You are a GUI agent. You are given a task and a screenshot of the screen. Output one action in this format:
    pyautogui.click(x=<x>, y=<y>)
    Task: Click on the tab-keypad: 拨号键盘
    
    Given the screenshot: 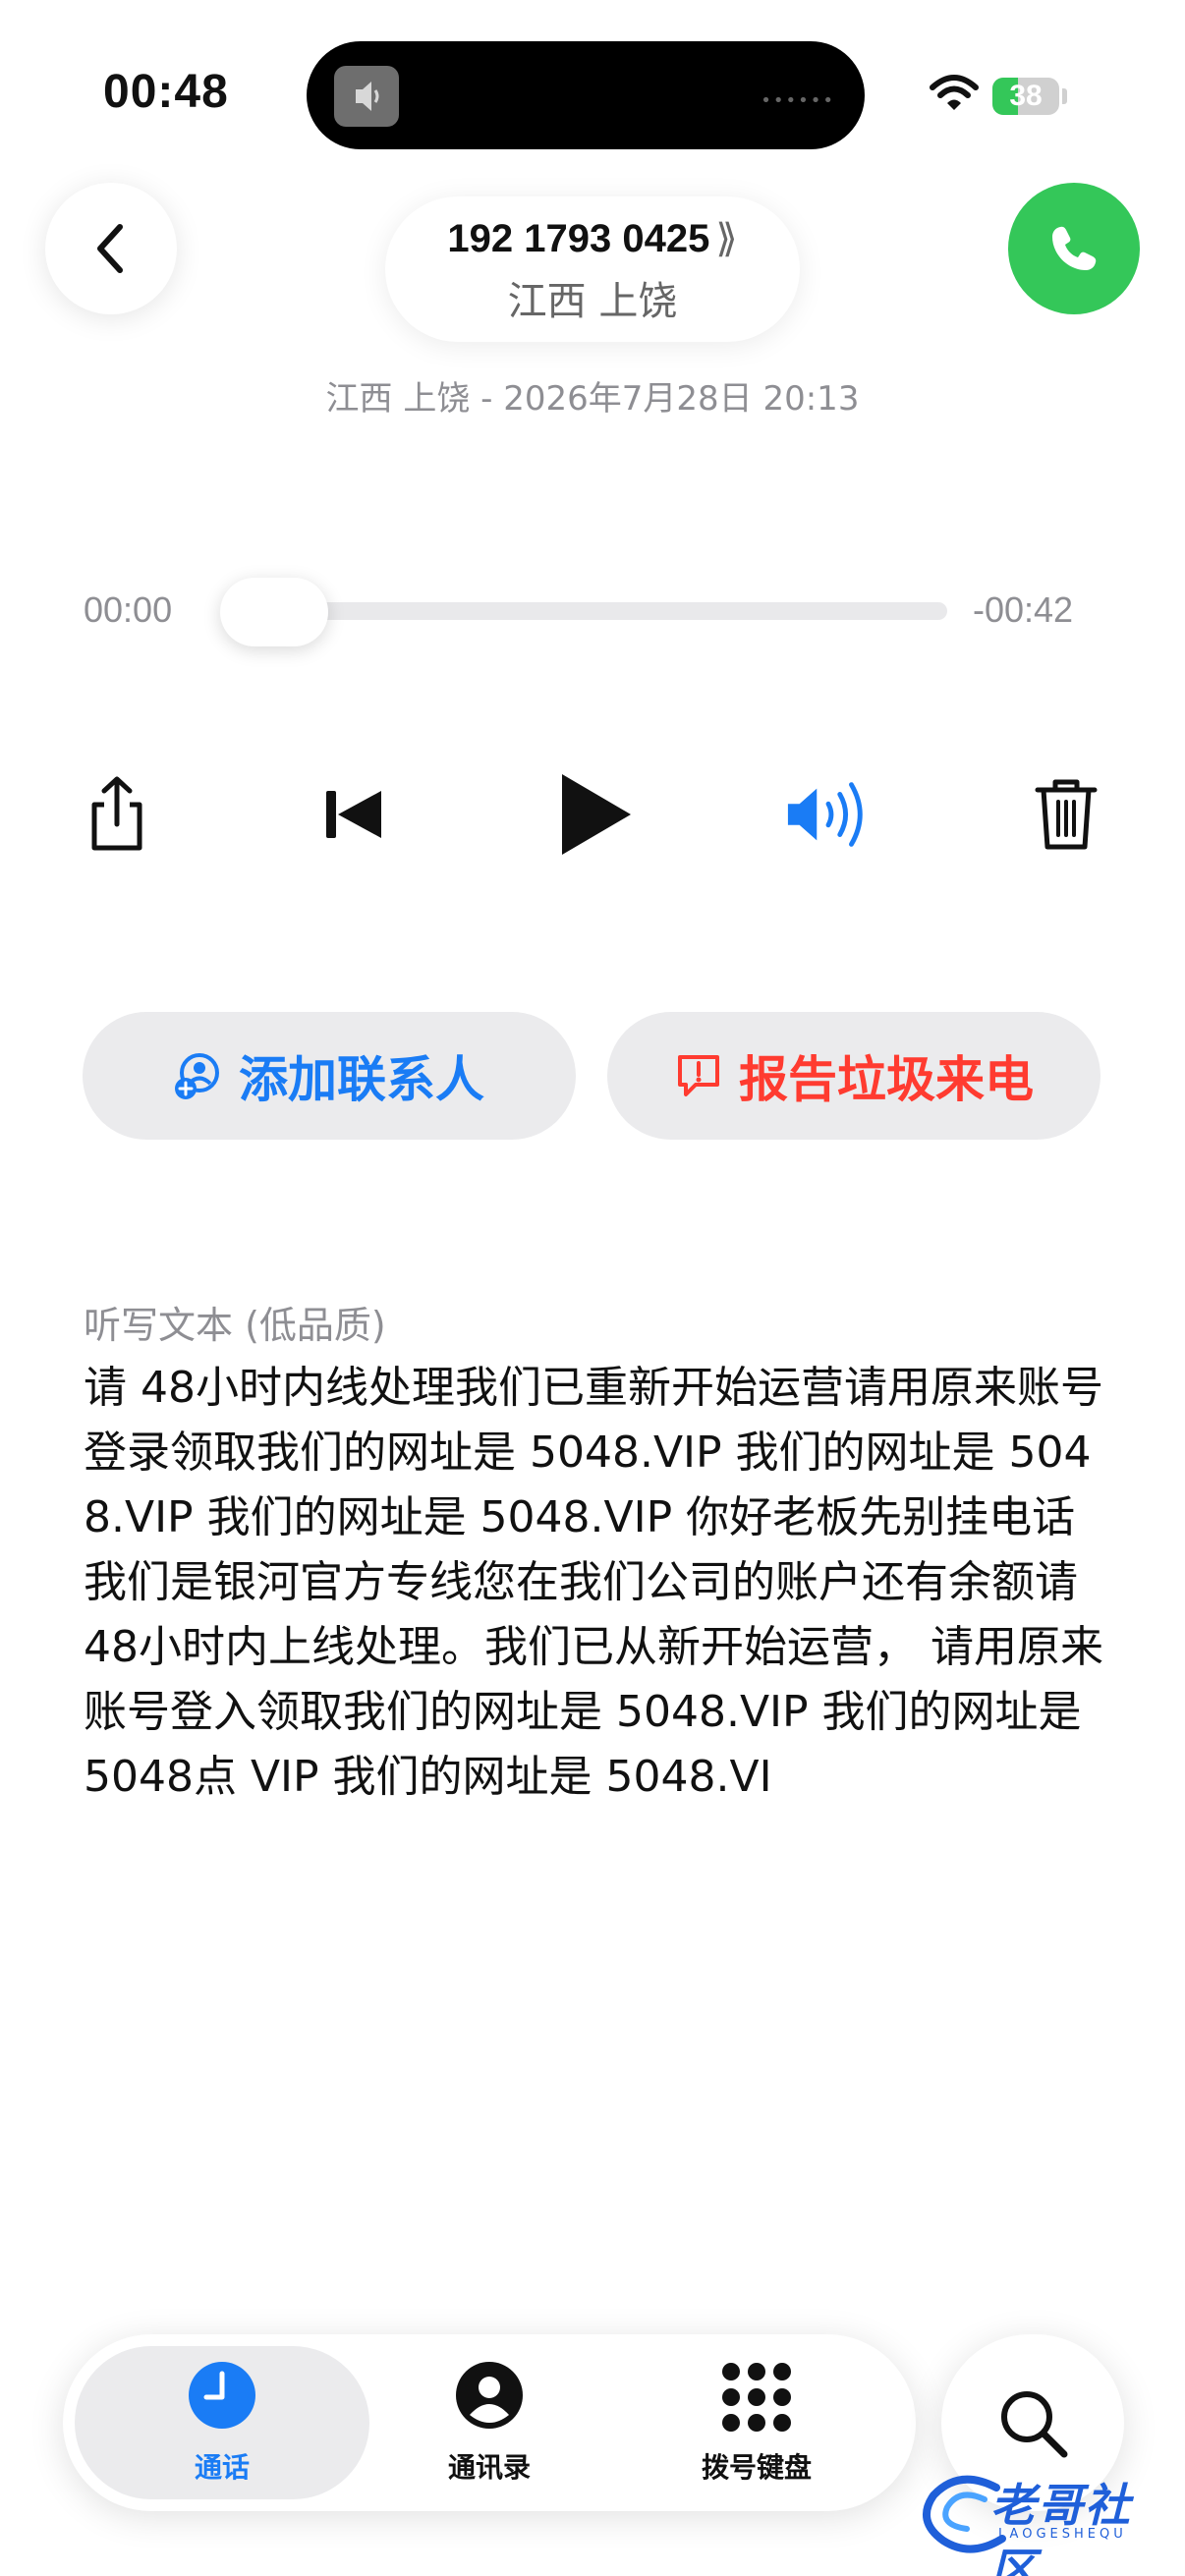 What is the action you would take?
    pyautogui.click(x=757, y=2422)
    